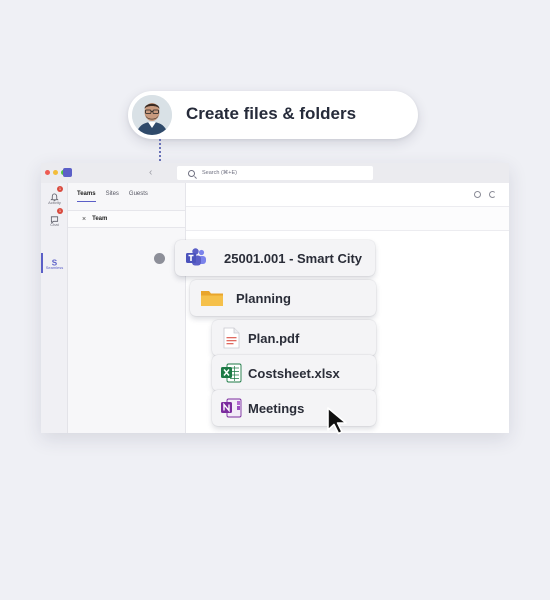 The image size is (550, 600). I want to click on tab-guests: Guests, so click(138, 196).